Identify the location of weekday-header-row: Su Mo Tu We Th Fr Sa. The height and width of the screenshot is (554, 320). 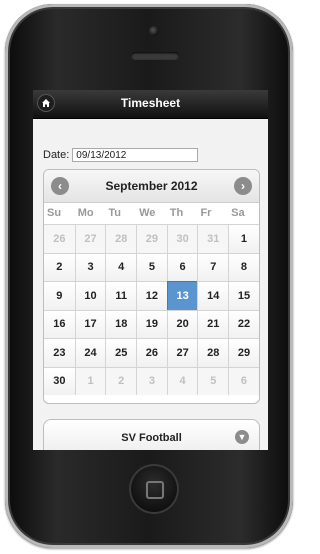
(151, 213).